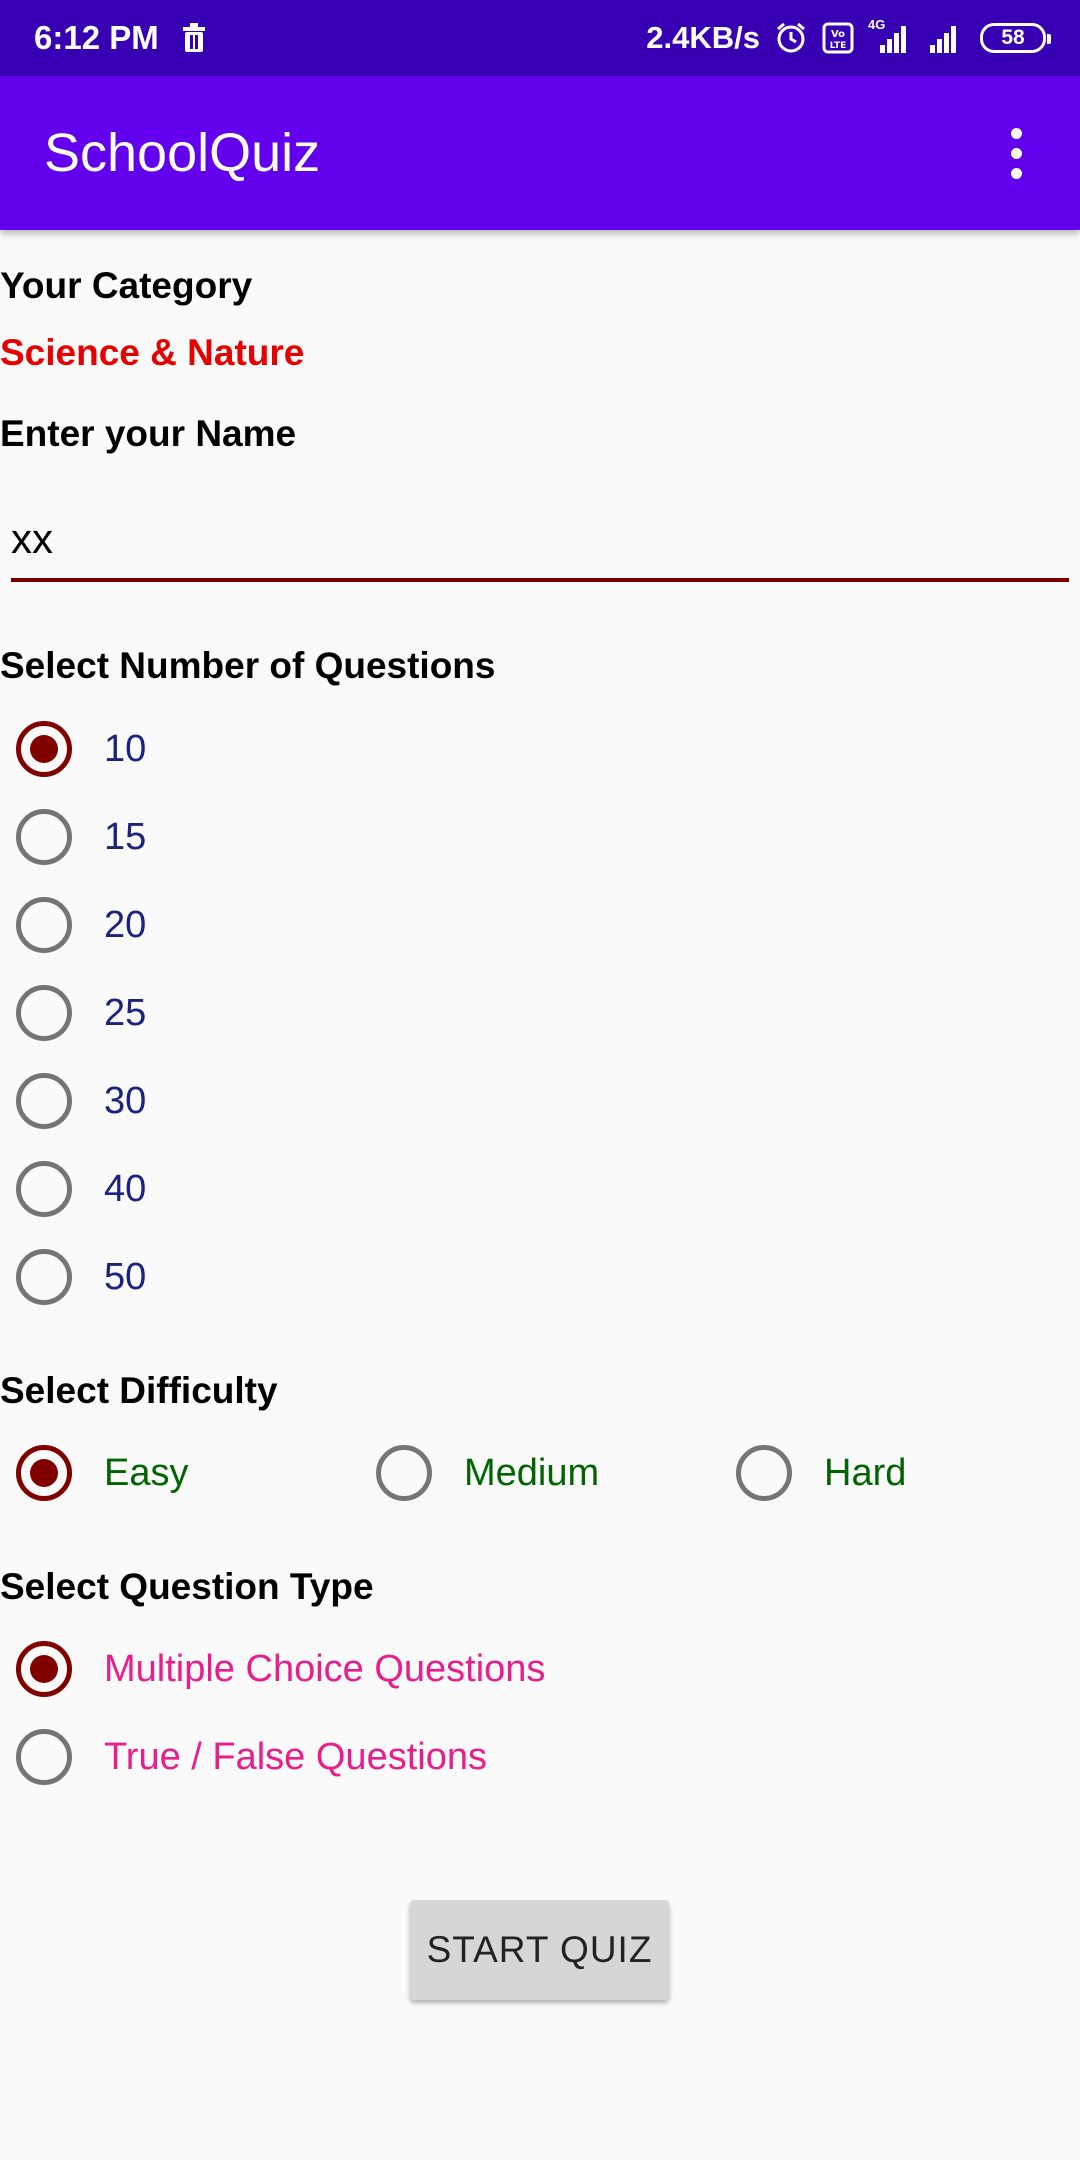 This screenshot has height=2160, width=1080. What do you see at coordinates (890, 35) in the screenshot?
I see `signal-icon: 4G` at bounding box center [890, 35].